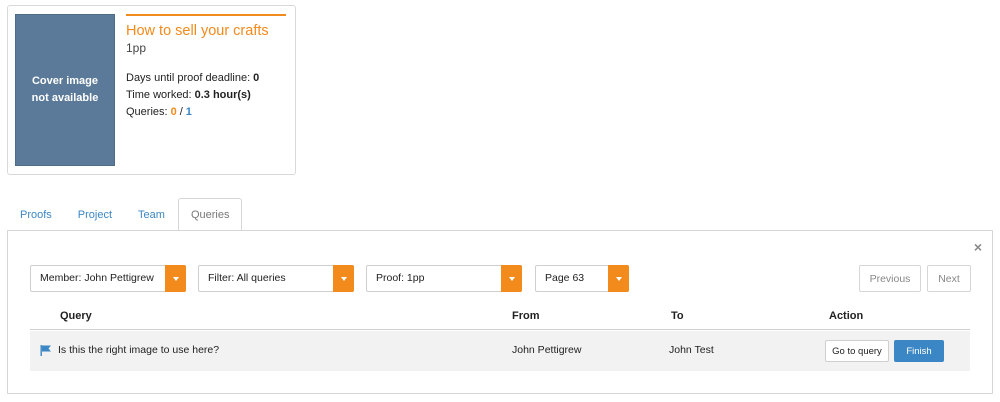  I want to click on deadline-line: Days until proof deadline: 0, so click(206, 78).